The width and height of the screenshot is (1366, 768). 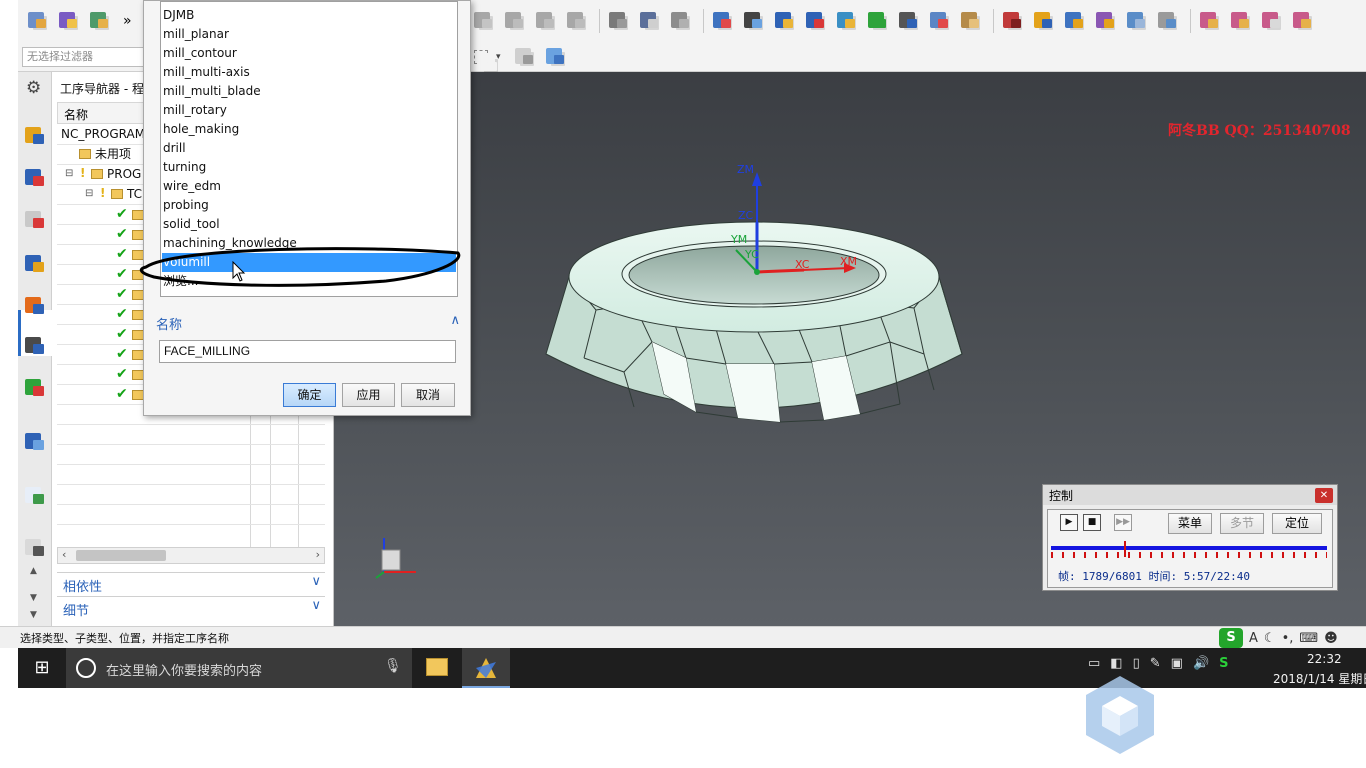 What do you see at coordinates (486, 668) in the screenshot?
I see `nx-taskbar-button` at bounding box center [486, 668].